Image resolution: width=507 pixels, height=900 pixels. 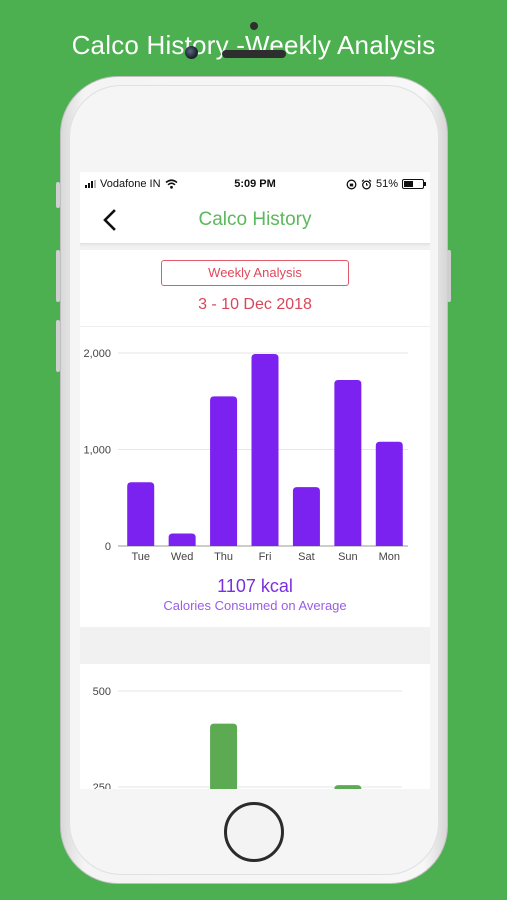 I want to click on card-divider, so click(x=255, y=326).